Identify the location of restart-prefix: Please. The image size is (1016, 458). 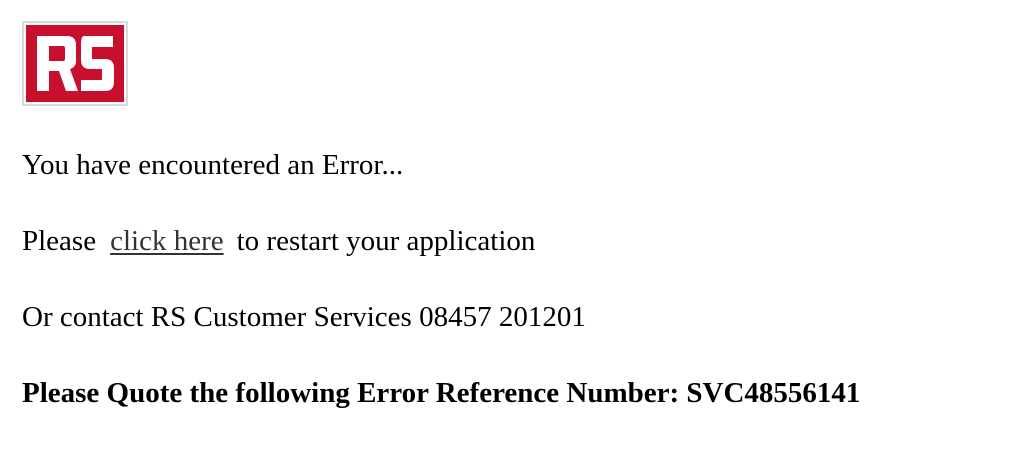
(59, 241).